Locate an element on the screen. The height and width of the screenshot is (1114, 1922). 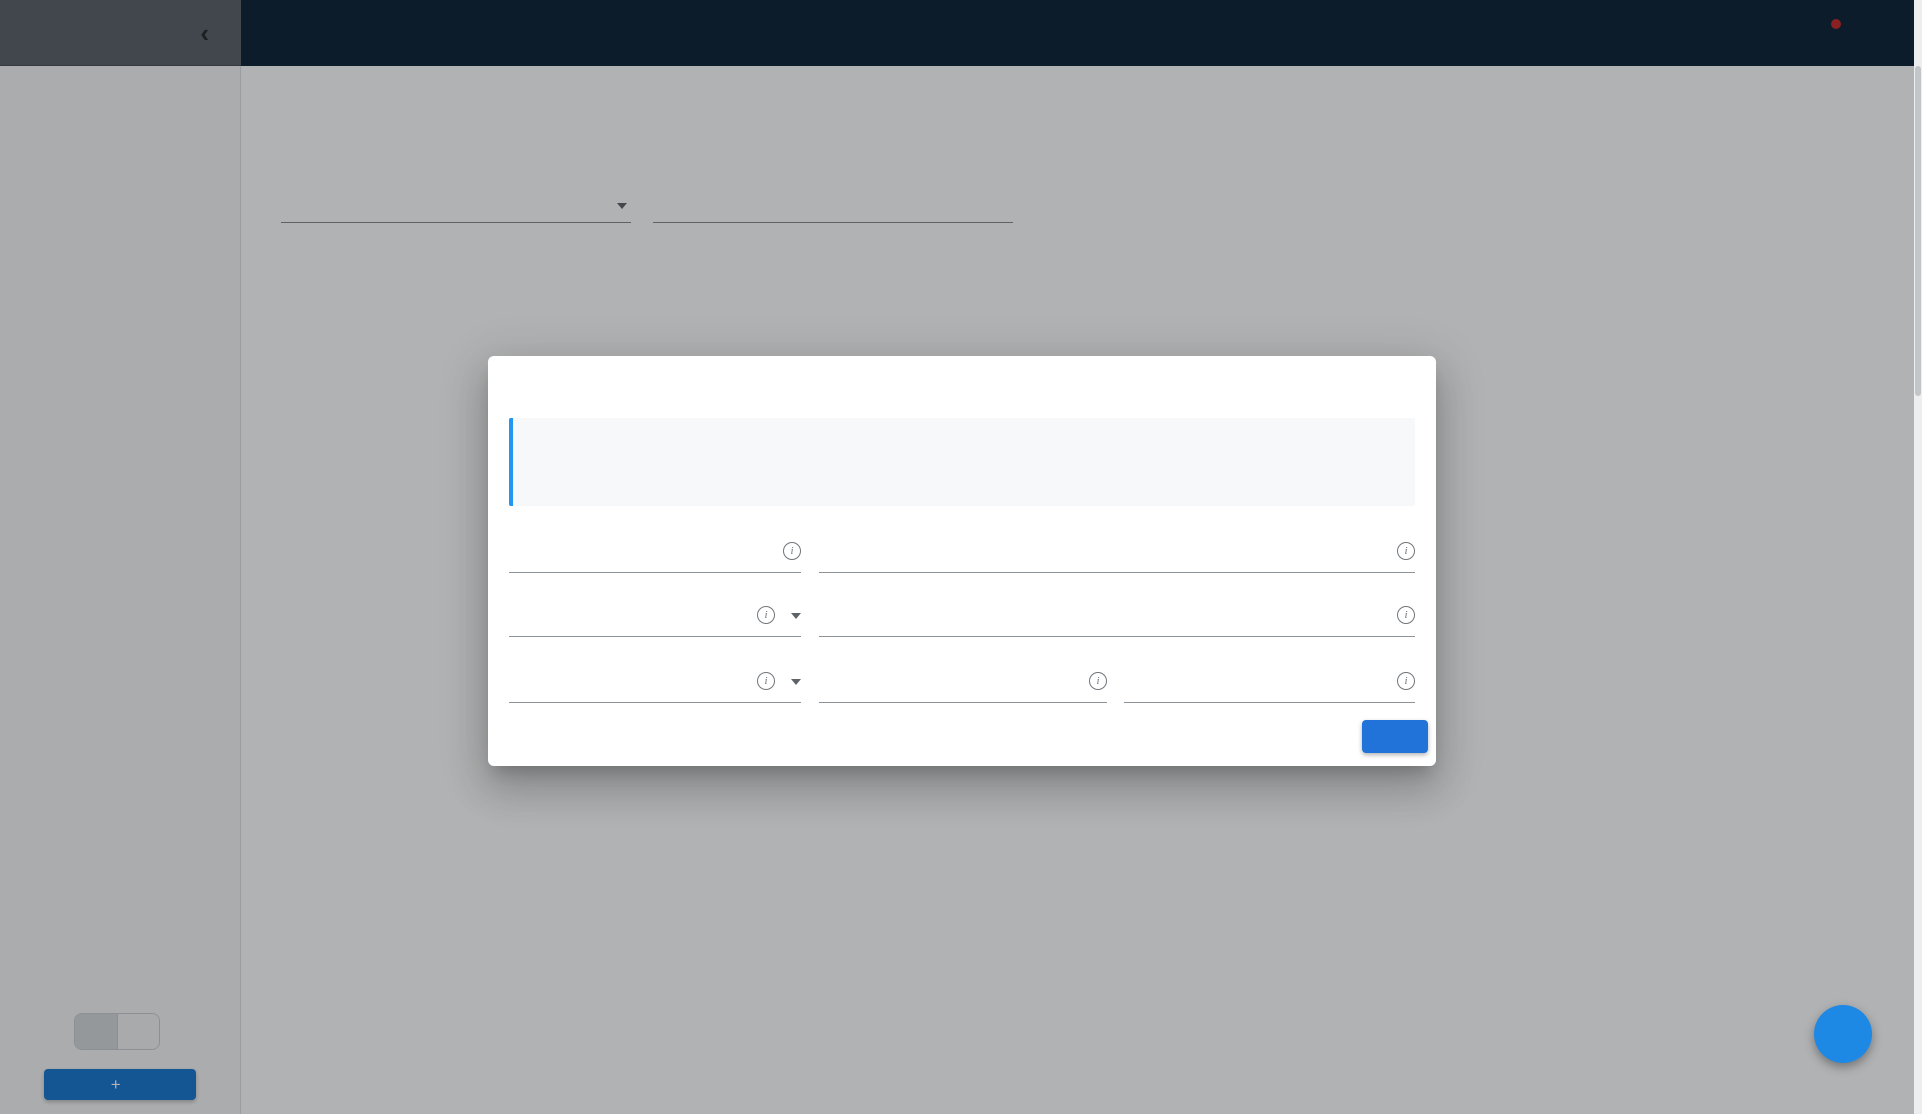
check-circle-icon is located at coordinates (519, 615).